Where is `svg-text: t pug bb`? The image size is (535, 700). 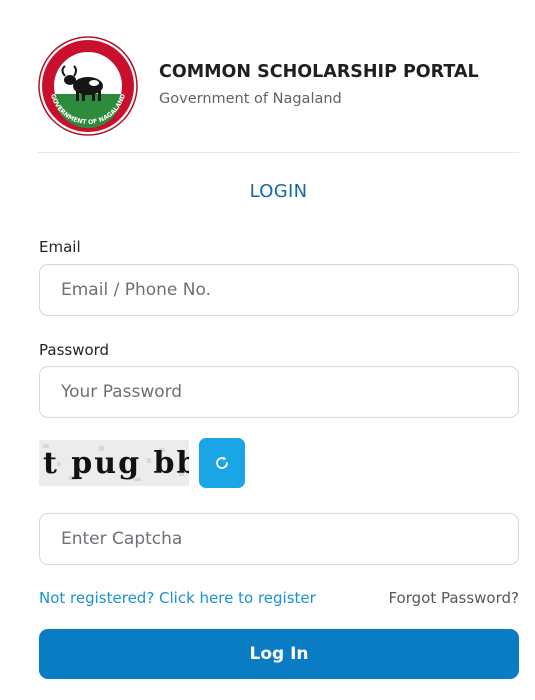 svg-text: t pug bb is located at coordinates (116, 463).